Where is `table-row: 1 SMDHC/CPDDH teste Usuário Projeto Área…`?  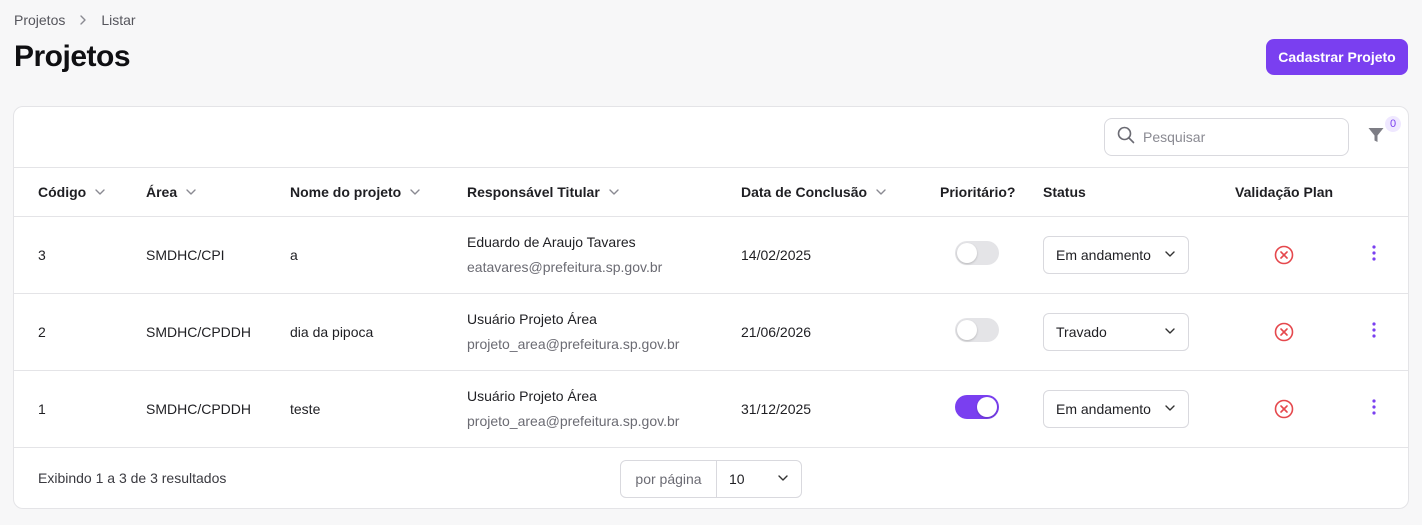
table-row: 1 SMDHC/CPDDH teste Usuário Projeto Área… is located at coordinates (711, 409).